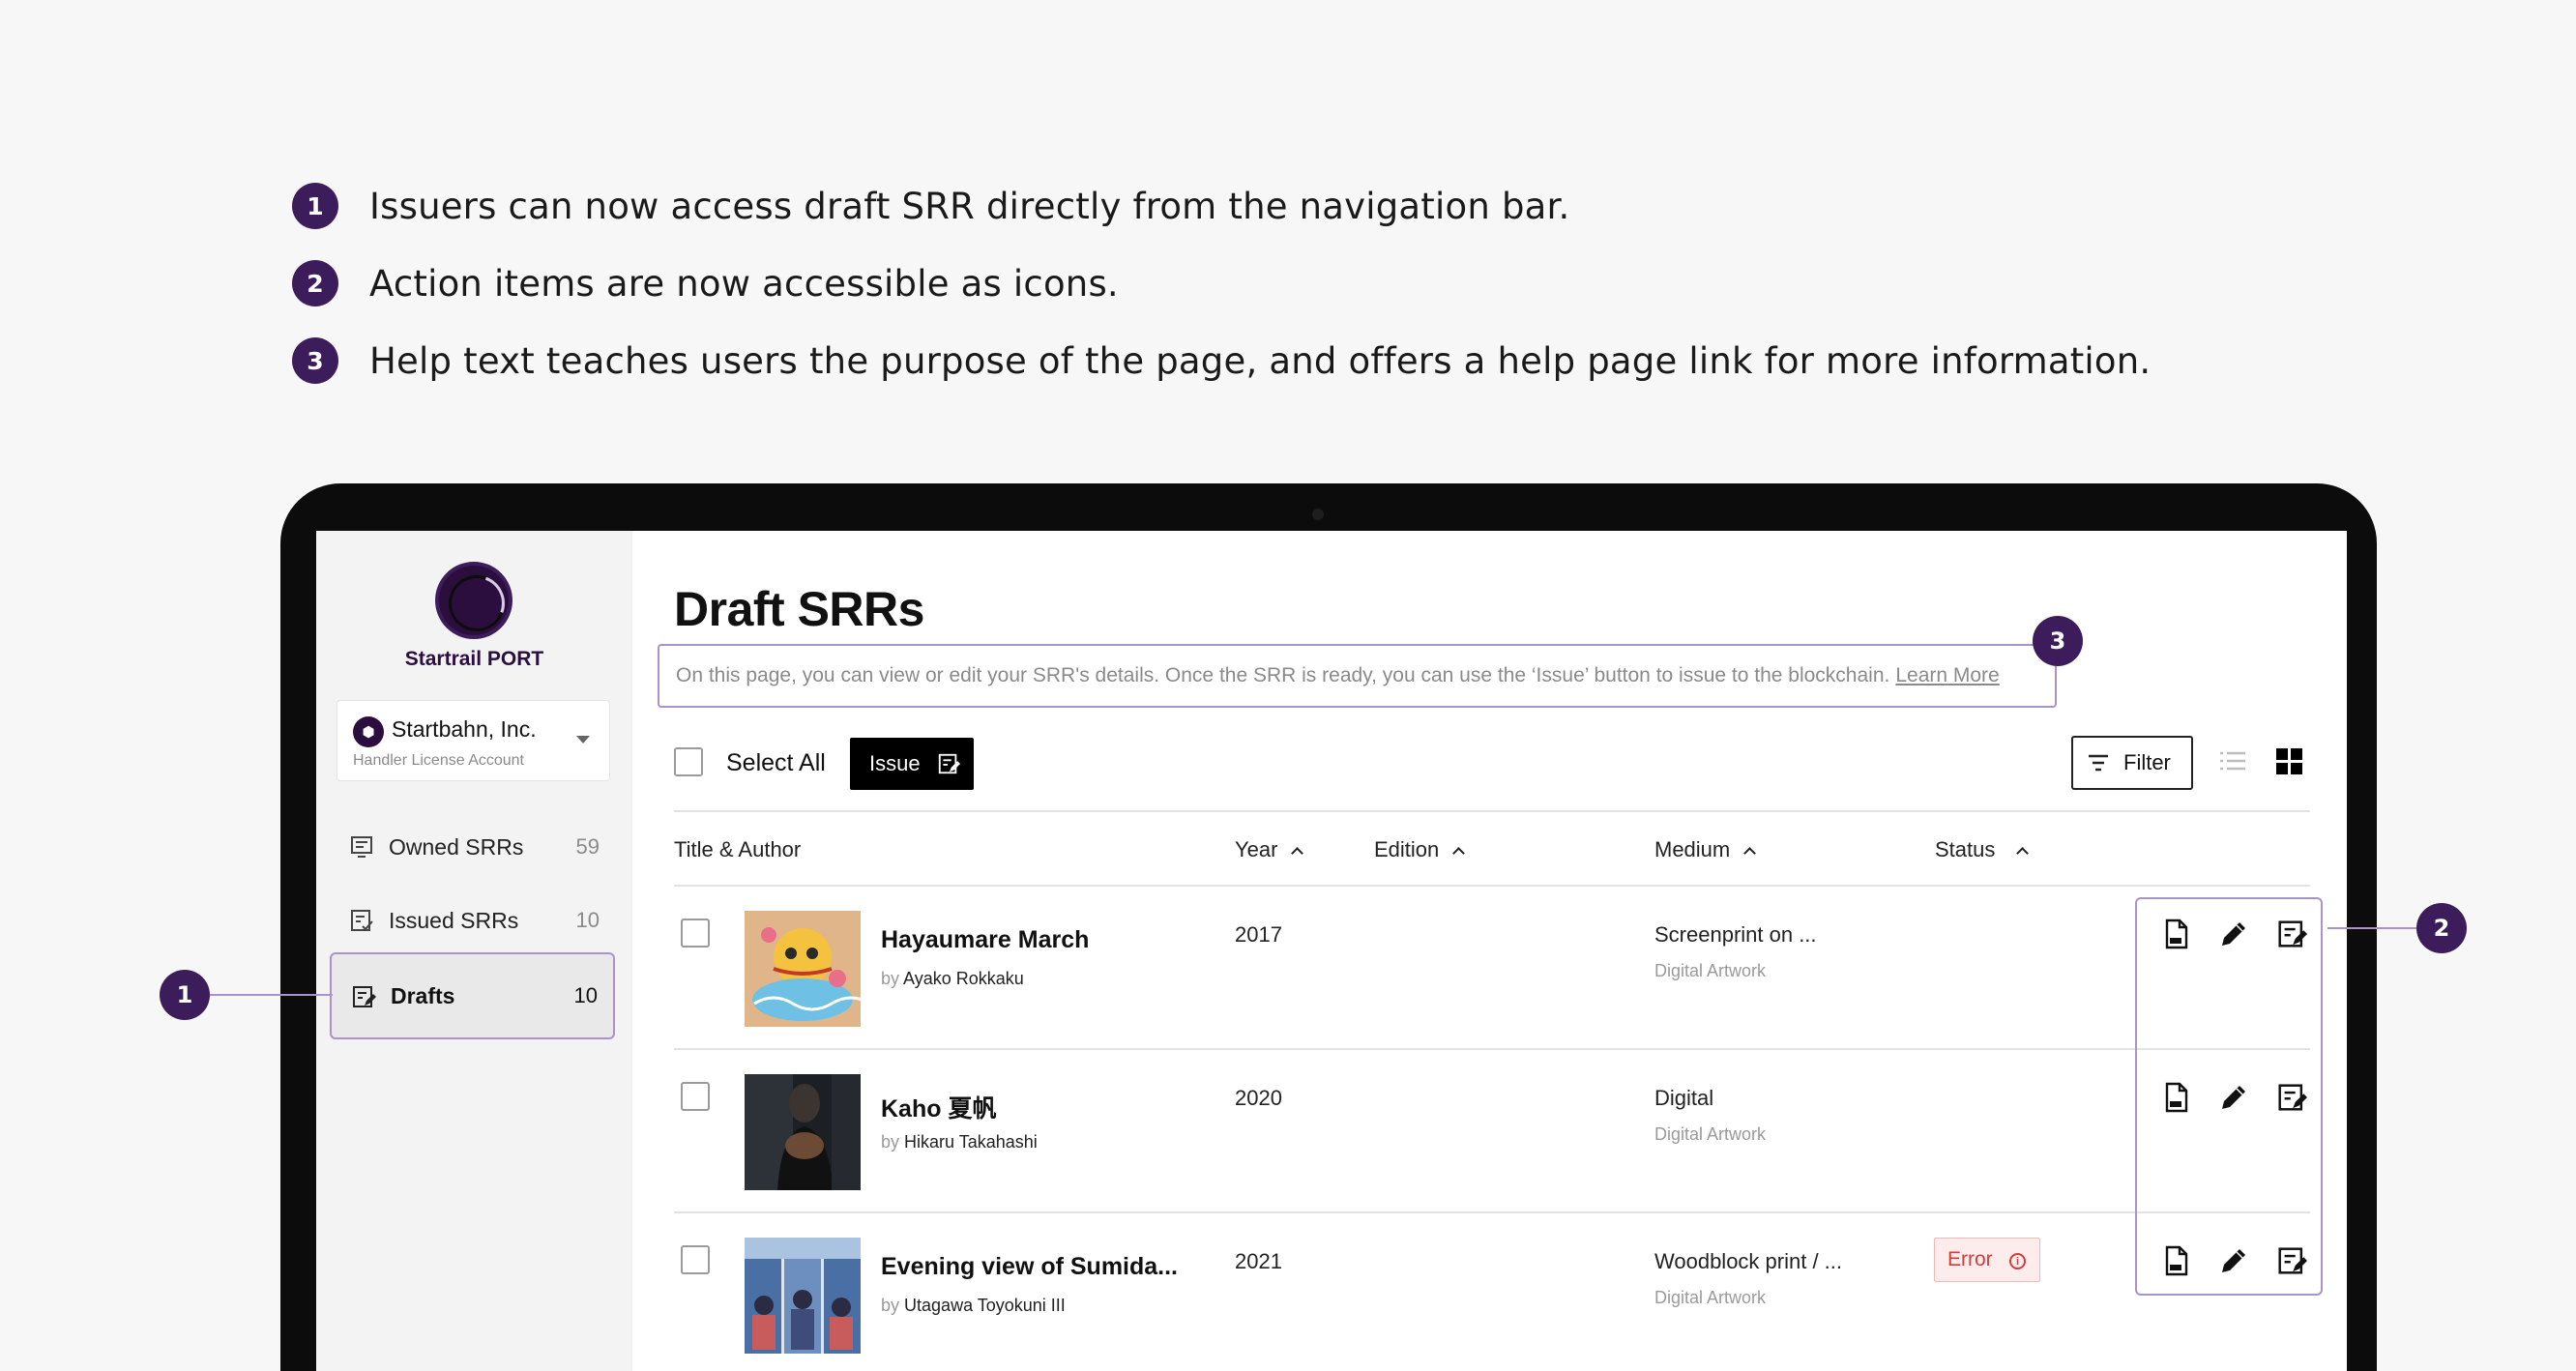 The width and height of the screenshot is (2576, 1371). What do you see at coordinates (2371, 928) in the screenshot?
I see `callout-2-line` at bounding box center [2371, 928].